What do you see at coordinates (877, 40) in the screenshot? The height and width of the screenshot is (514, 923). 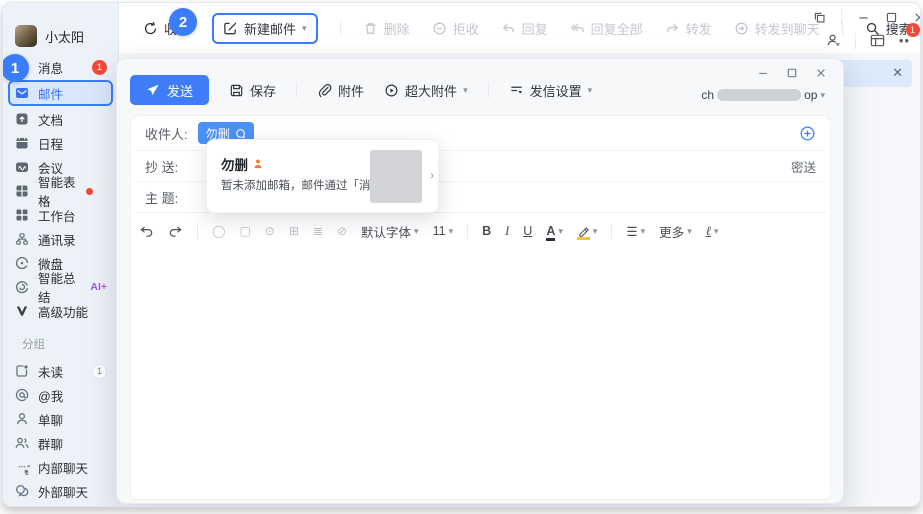 I see `layout-panel-icon` at bounding box center [877, 40].